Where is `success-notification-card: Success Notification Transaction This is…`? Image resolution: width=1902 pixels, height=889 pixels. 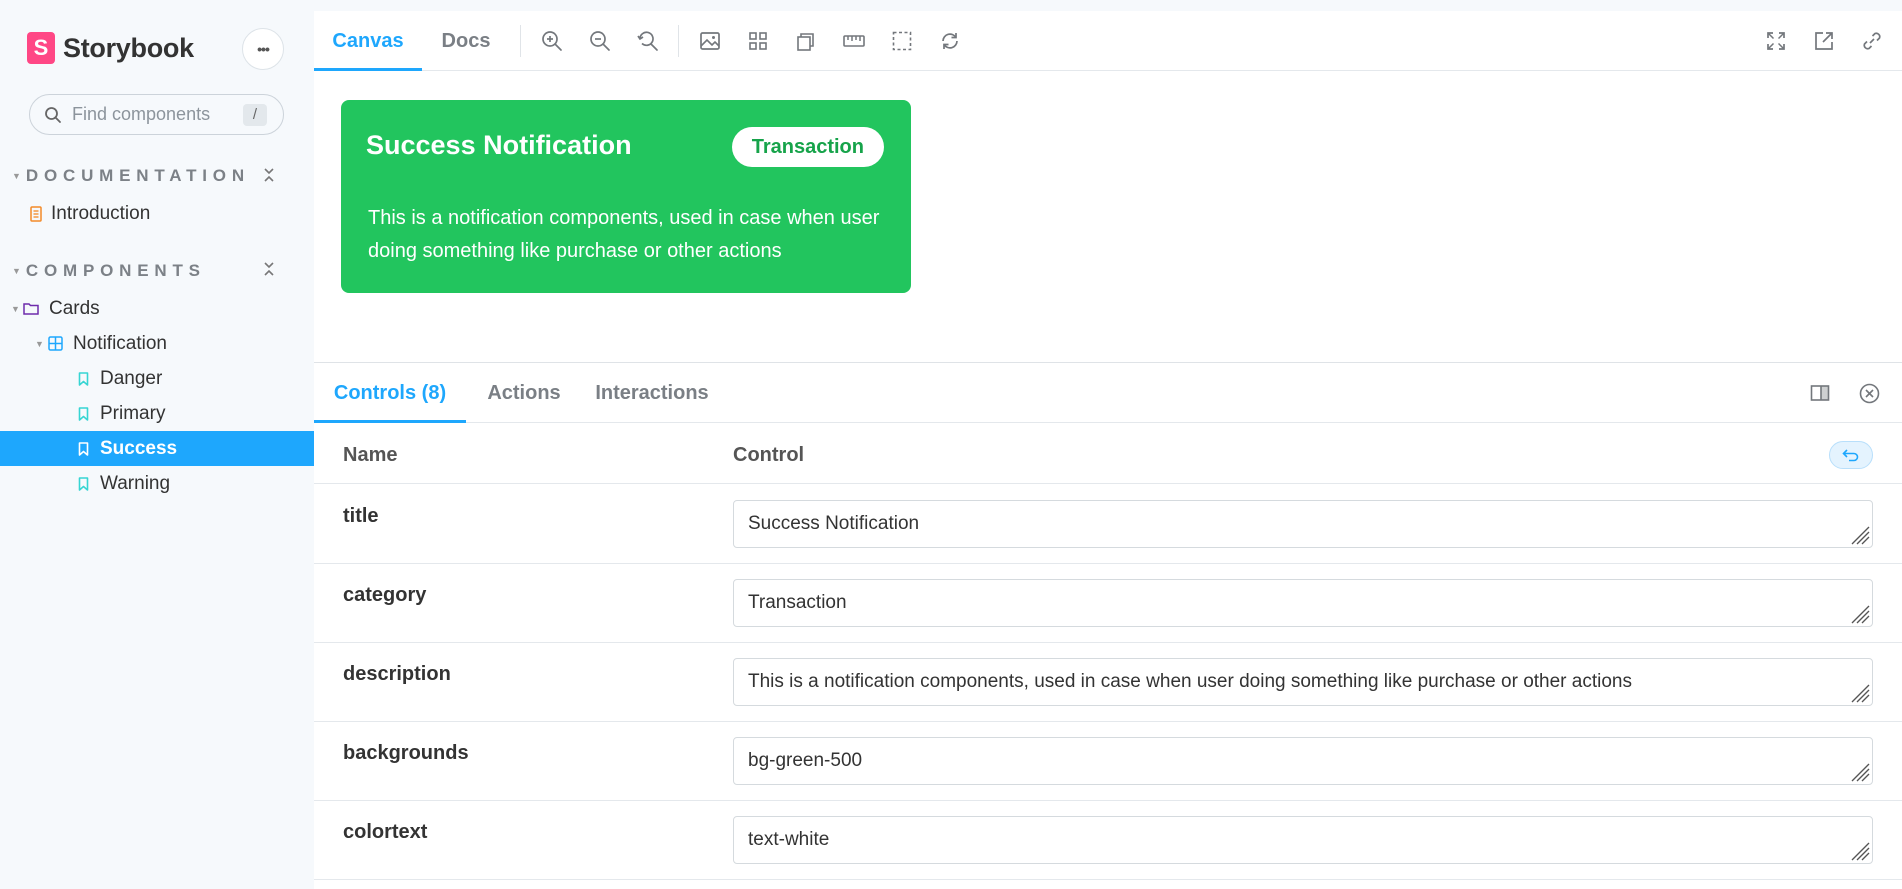 success-notification-card: Success Notification Transaction This is… is located at coordinates (626, 196).